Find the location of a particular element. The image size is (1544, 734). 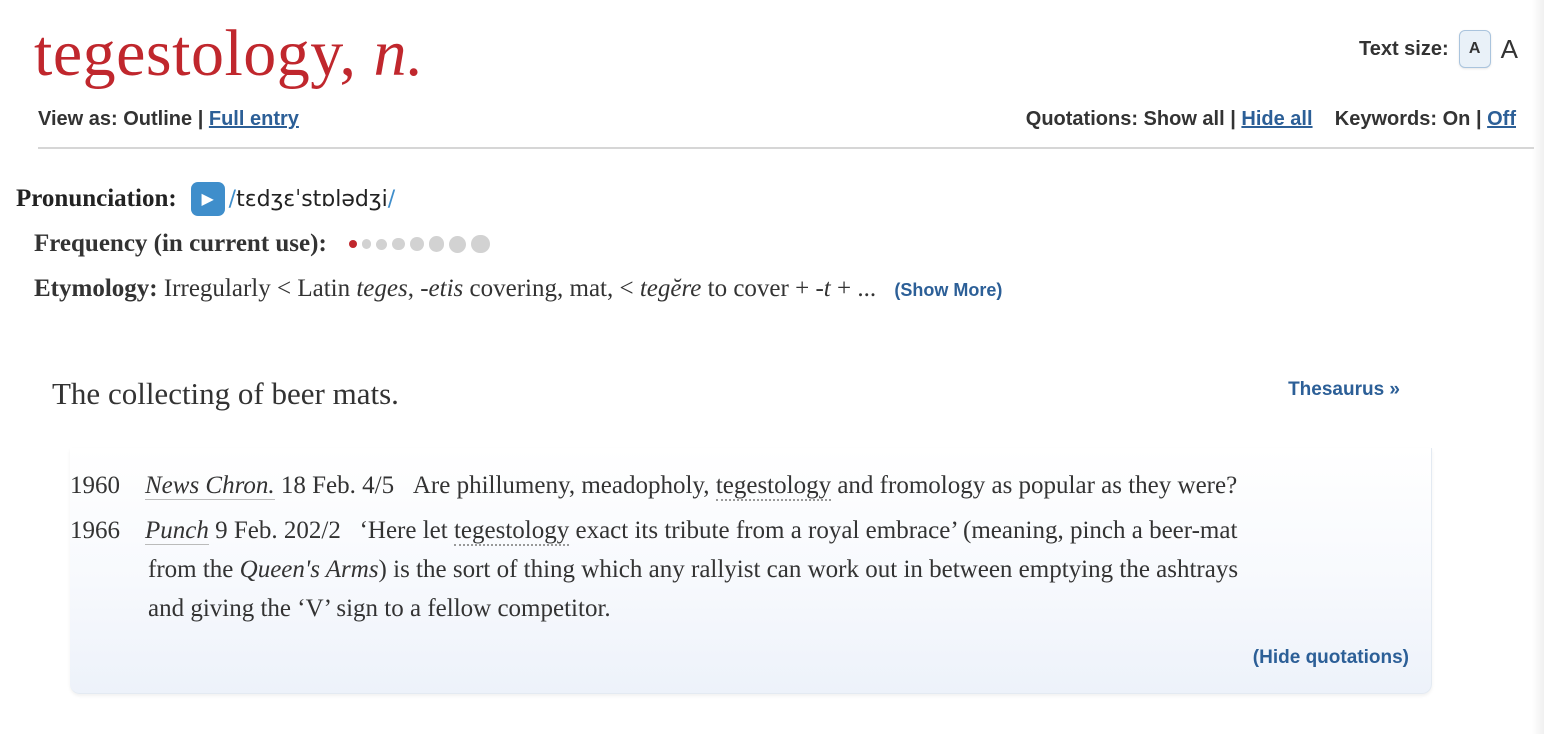

quotations-hide-all-link: Hide all is located at coordinates (1276, 119).